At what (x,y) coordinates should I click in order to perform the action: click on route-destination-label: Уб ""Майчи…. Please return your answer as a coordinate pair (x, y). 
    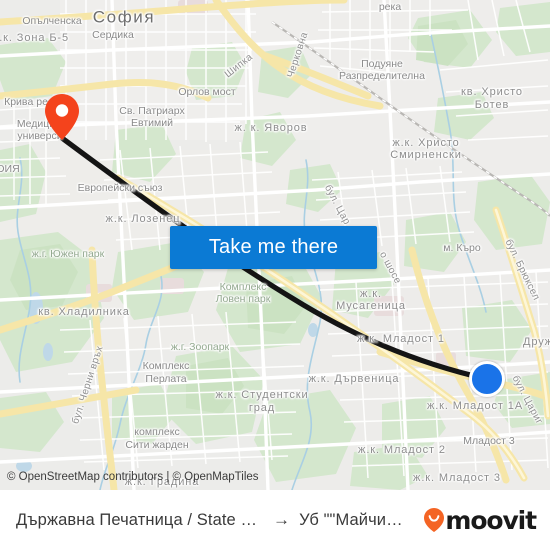
    Looking at the image, I should click on (351, 519).